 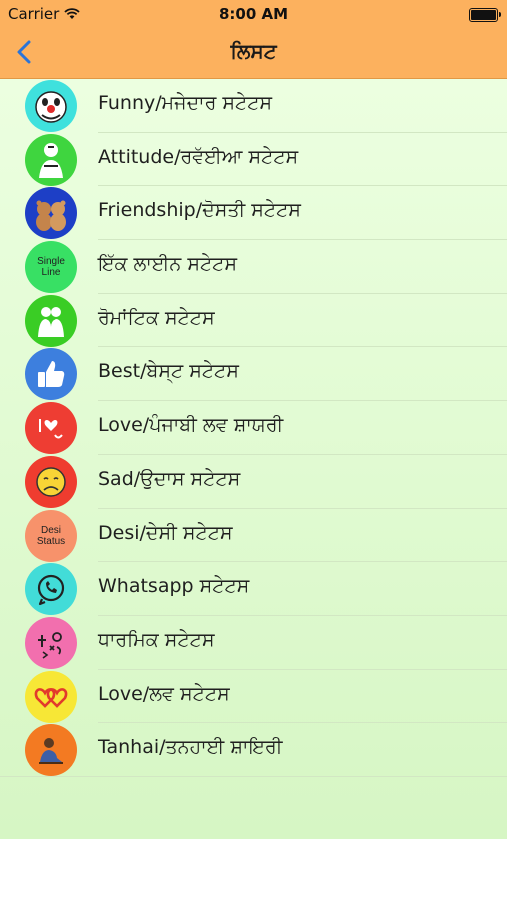 What do you see at coordinates (253, 697) in the screenshot?
I see `list-item-love: Love/ਲਵ ਸਟੇਟਸ` at bounding box center [253, 697].